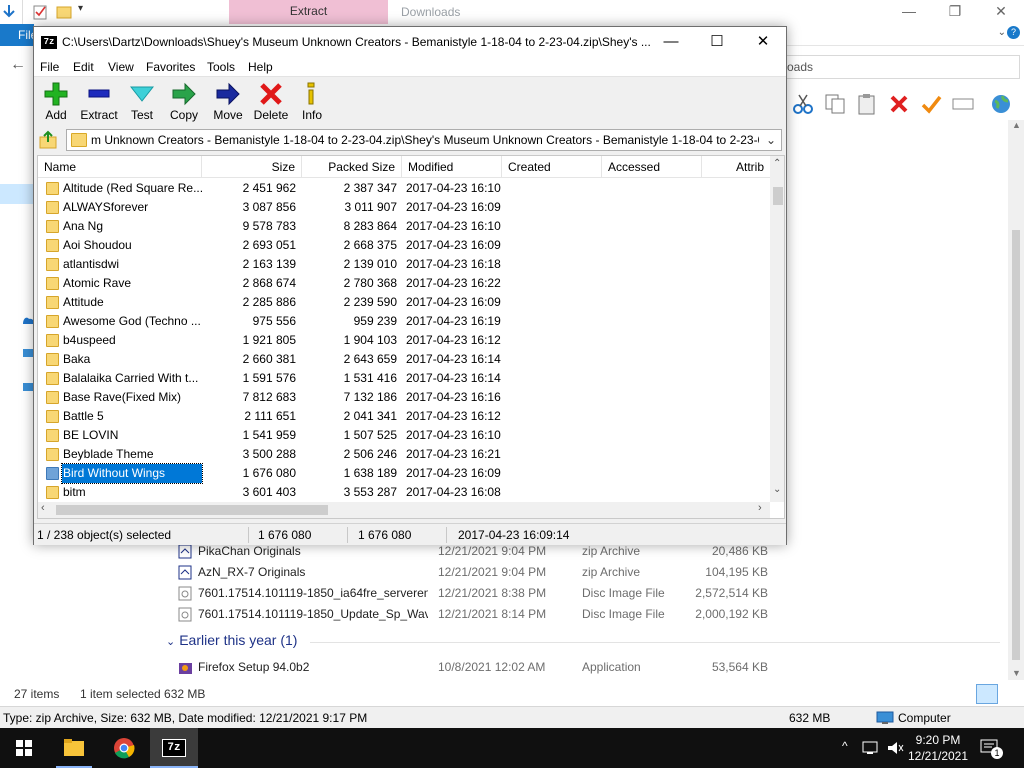 The image size is (1024, 768). What do you see at coordinates (871, 748) in the screenshot?
I see `network-icon` at bounding box center [871, 748].